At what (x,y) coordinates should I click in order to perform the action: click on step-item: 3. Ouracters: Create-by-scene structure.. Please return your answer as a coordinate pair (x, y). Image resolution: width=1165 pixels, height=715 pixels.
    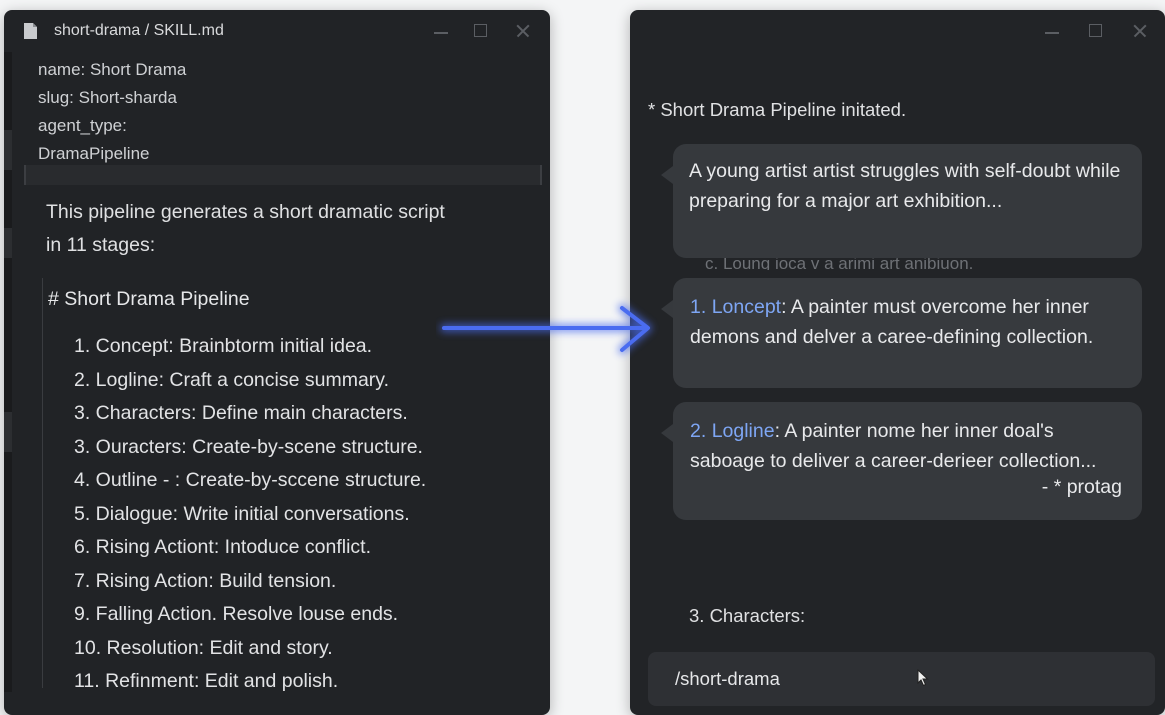
    Looking at the image, I should click on (248, 446).